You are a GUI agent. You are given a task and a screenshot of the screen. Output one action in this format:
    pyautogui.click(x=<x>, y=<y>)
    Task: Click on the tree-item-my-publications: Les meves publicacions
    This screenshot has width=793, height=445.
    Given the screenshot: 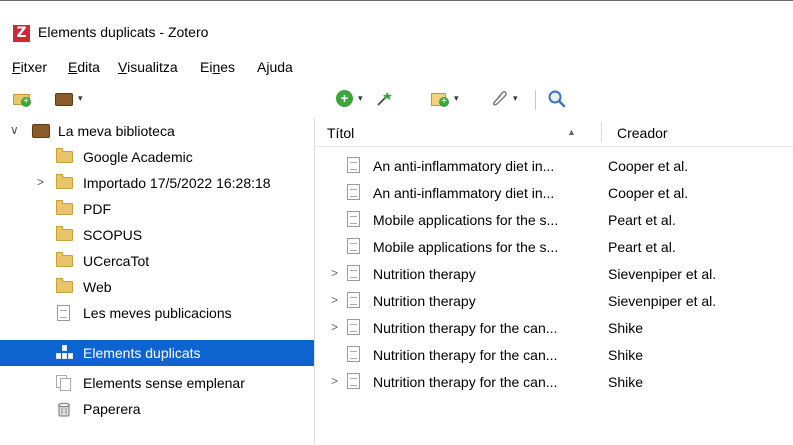 What is the action you would take?
    pyautogui.click(x=157, y=313)
    